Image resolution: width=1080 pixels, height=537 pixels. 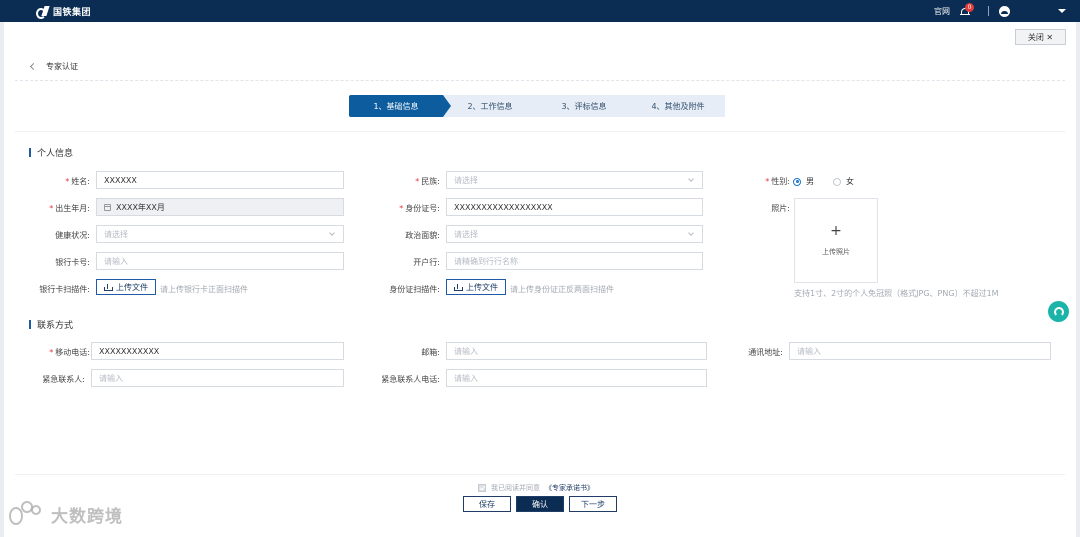 What do you see at coordinates (593, 504) in the screenshot?
I see `next-step-button: 下一步` at bounding box center [593, 504].